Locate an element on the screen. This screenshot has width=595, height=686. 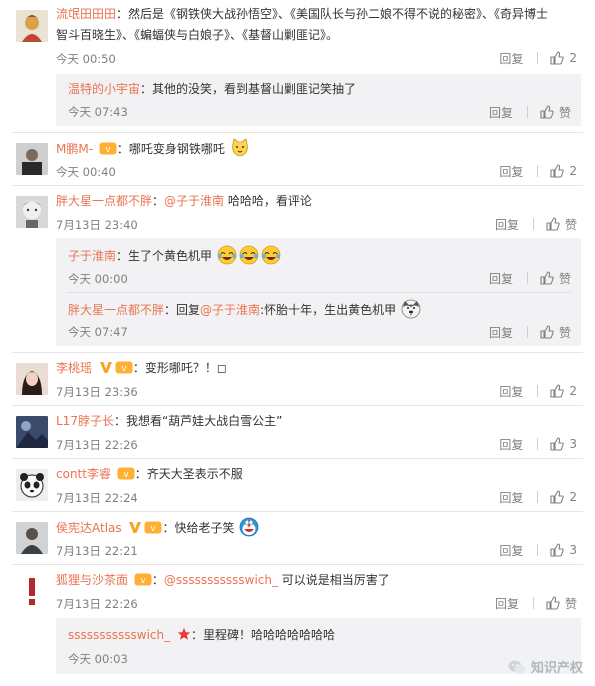
comment-text: ：变形哪吒？！◻ is located at coordinates (179, 368).